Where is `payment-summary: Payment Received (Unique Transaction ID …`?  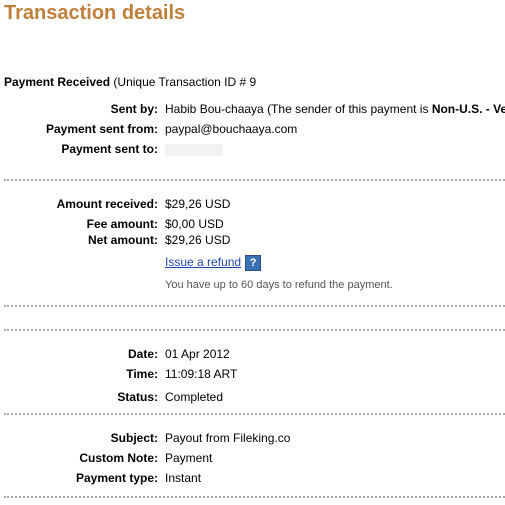 payment-summary: Payment Received (Unique Transaction ID … is located at coordinates (130, 82).